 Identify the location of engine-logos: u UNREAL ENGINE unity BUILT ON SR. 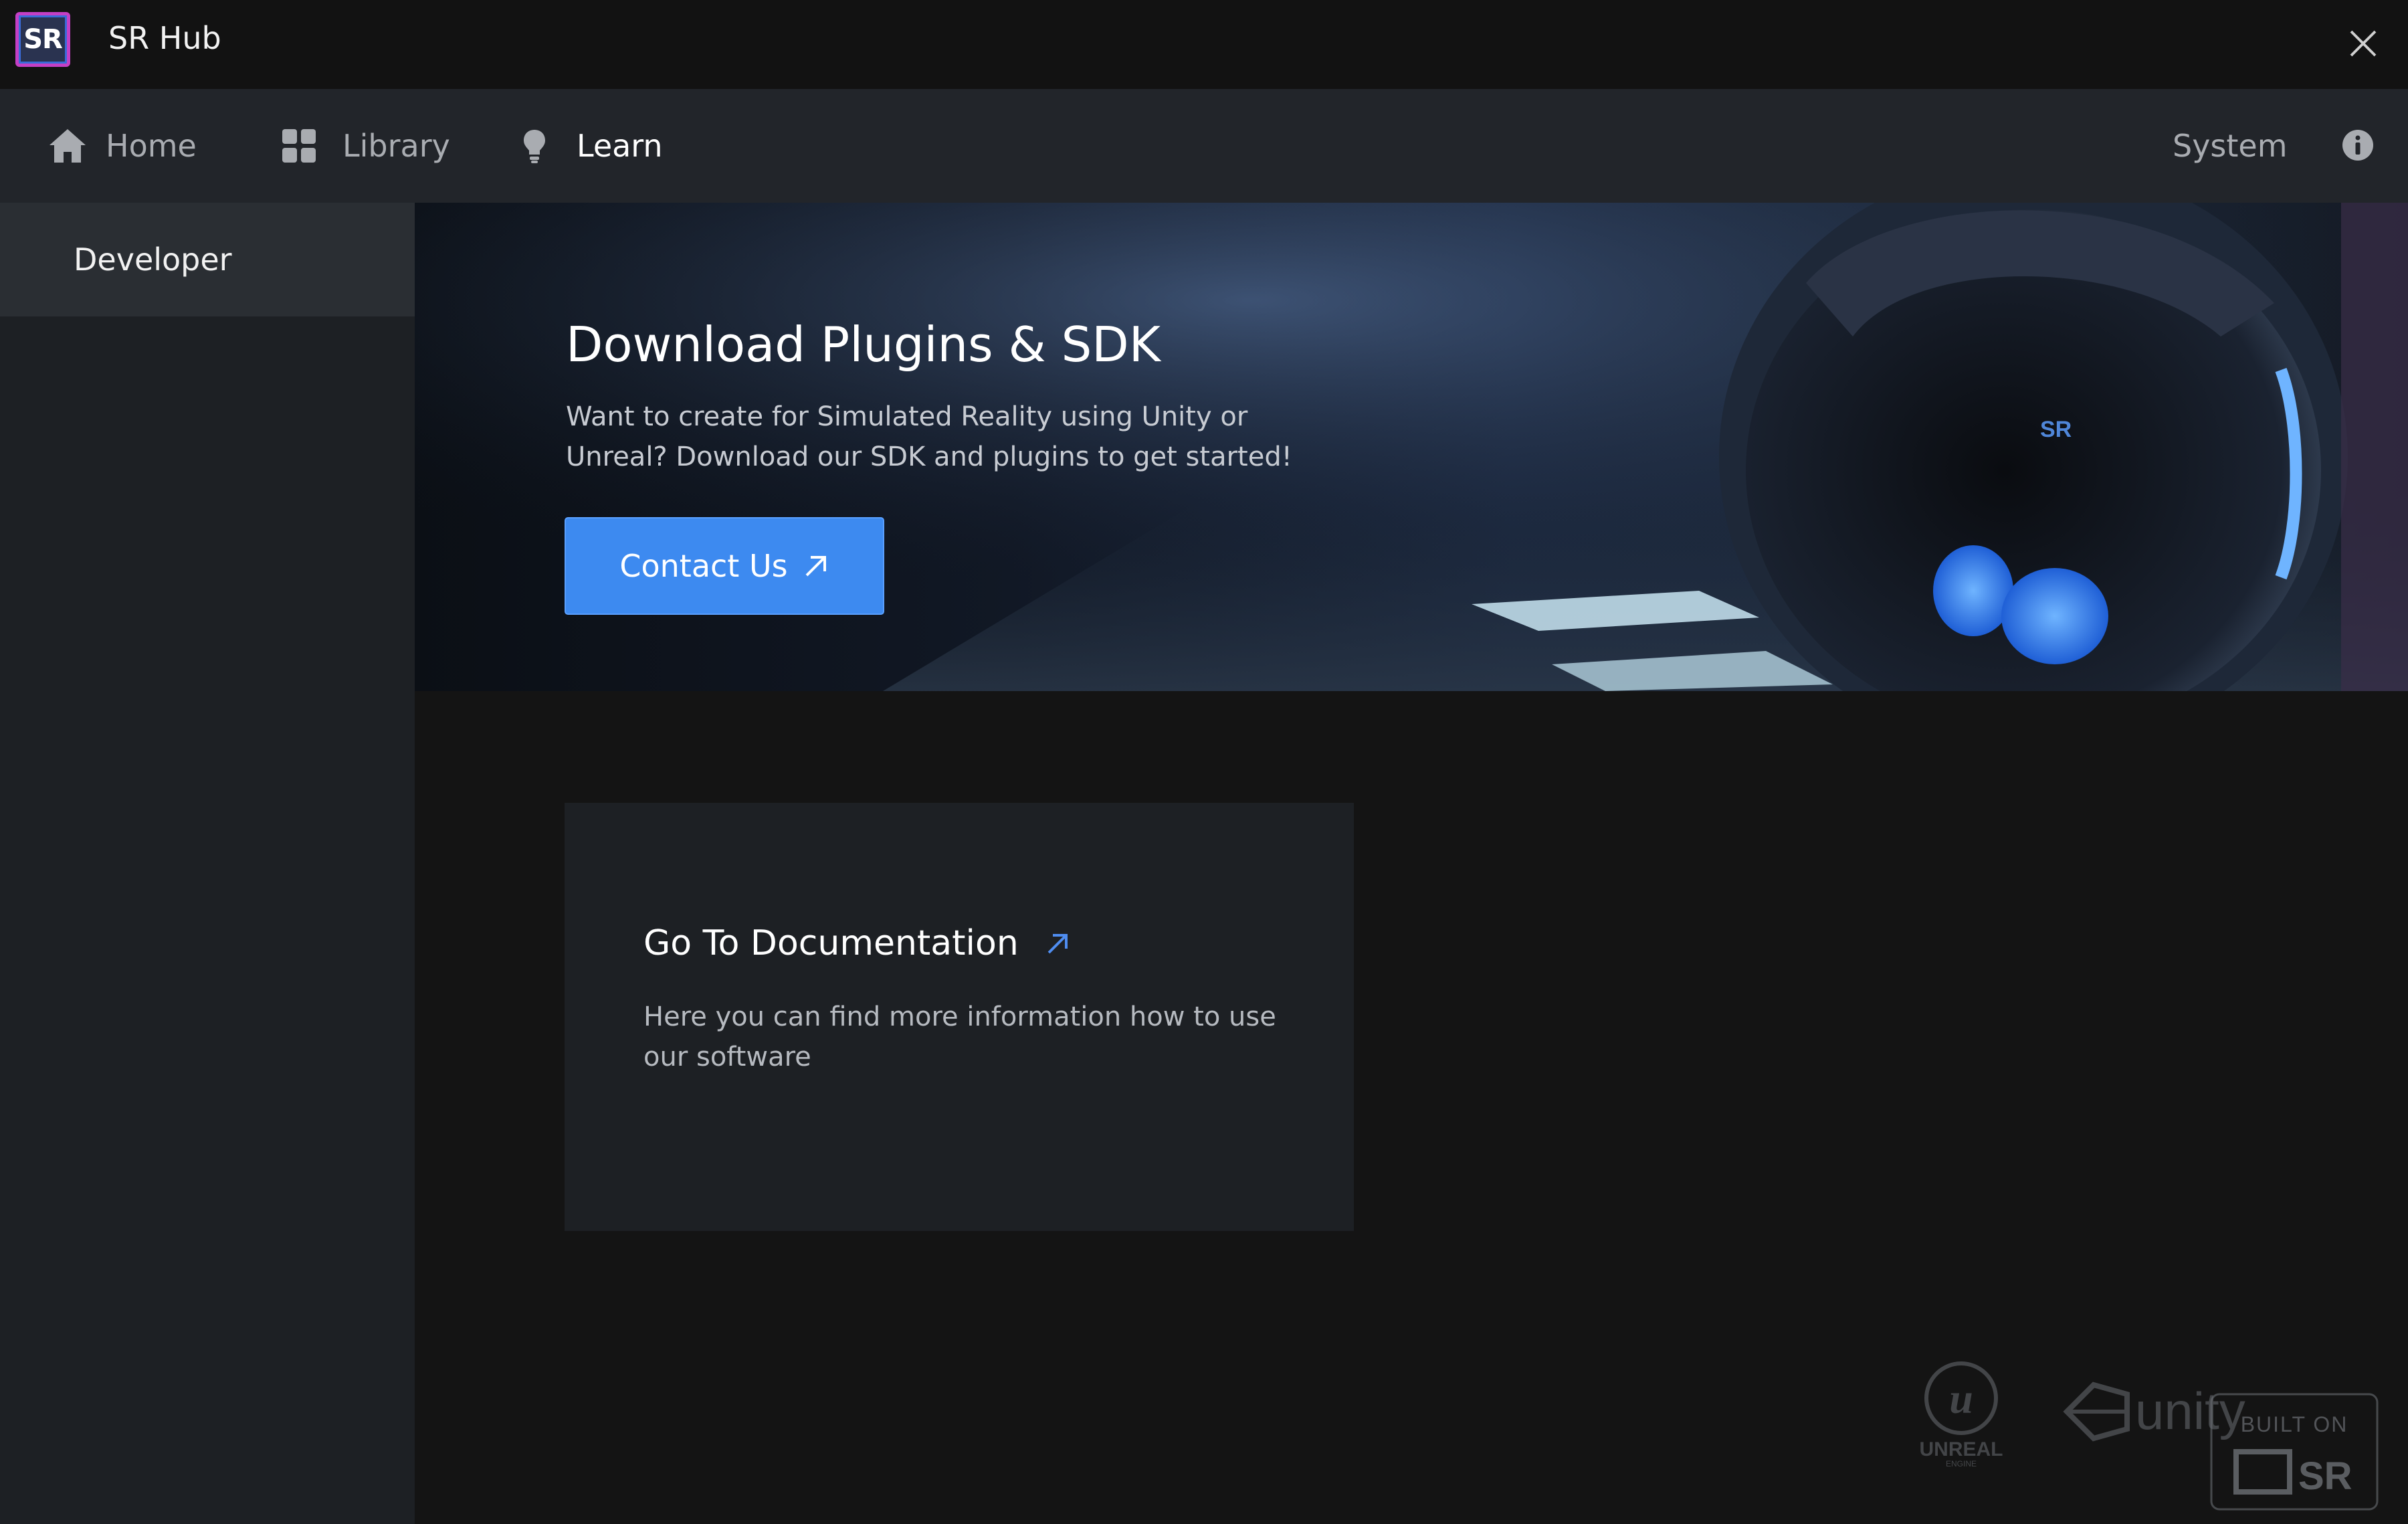
(2149, 1436).